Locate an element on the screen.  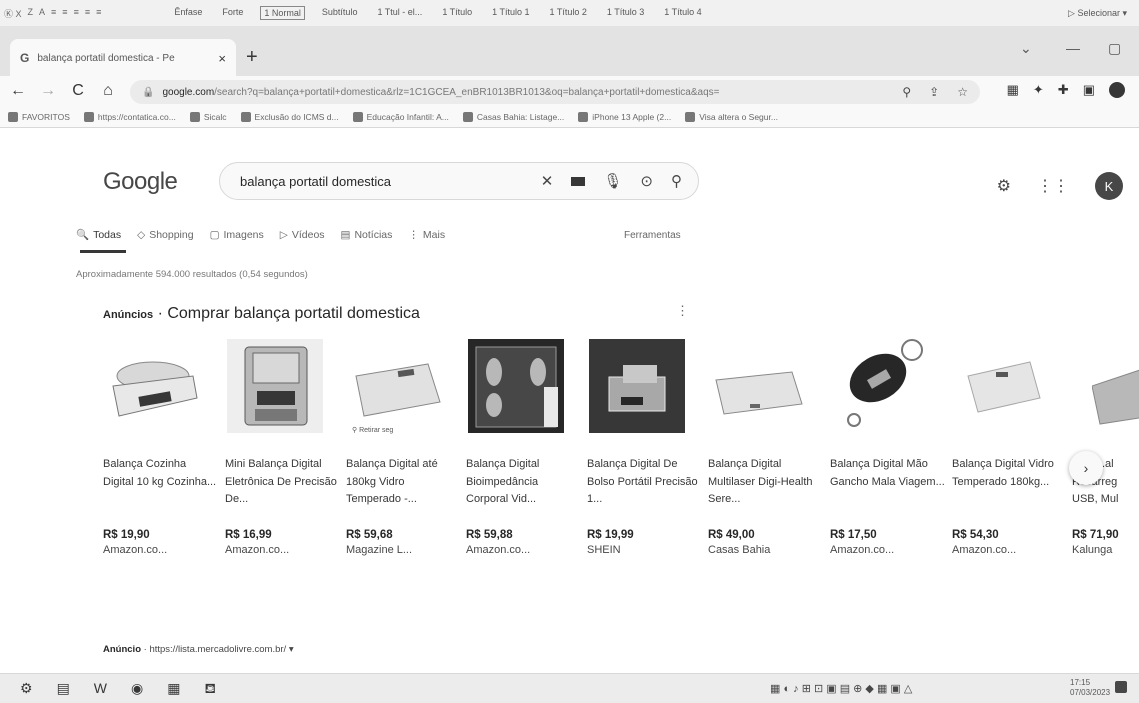
ribbon-style: Forte is located at coordinates (232, 13).